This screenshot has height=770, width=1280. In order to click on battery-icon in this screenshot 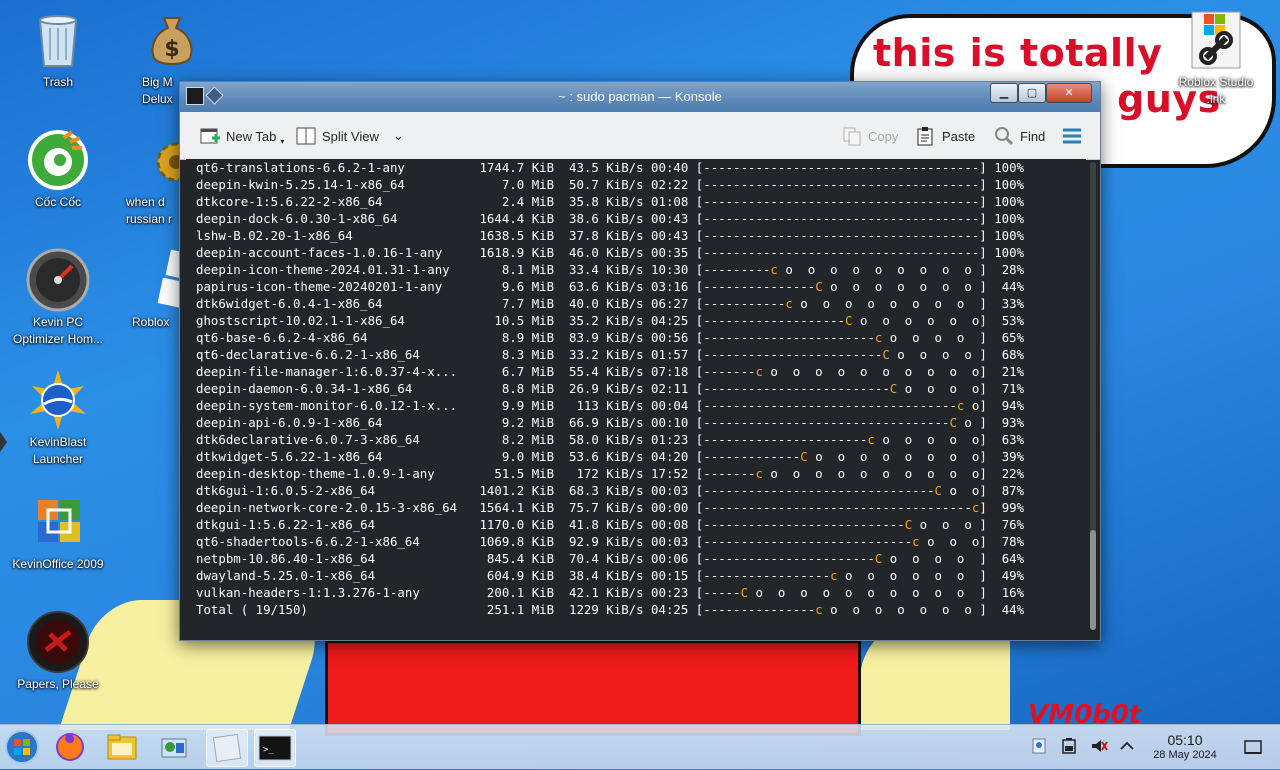, I will do `click(1069, 746)`.